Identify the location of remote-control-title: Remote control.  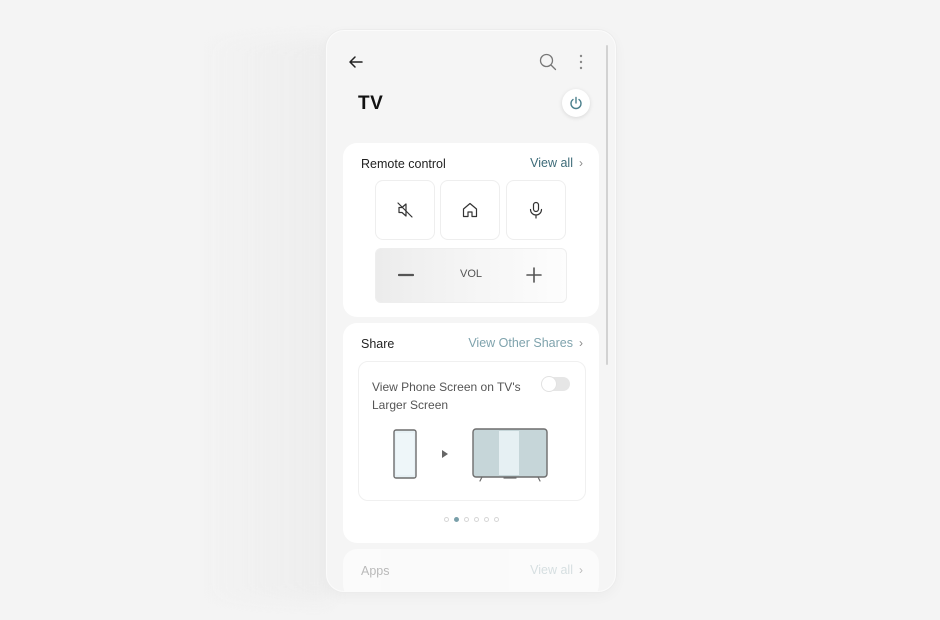
(403, 164).